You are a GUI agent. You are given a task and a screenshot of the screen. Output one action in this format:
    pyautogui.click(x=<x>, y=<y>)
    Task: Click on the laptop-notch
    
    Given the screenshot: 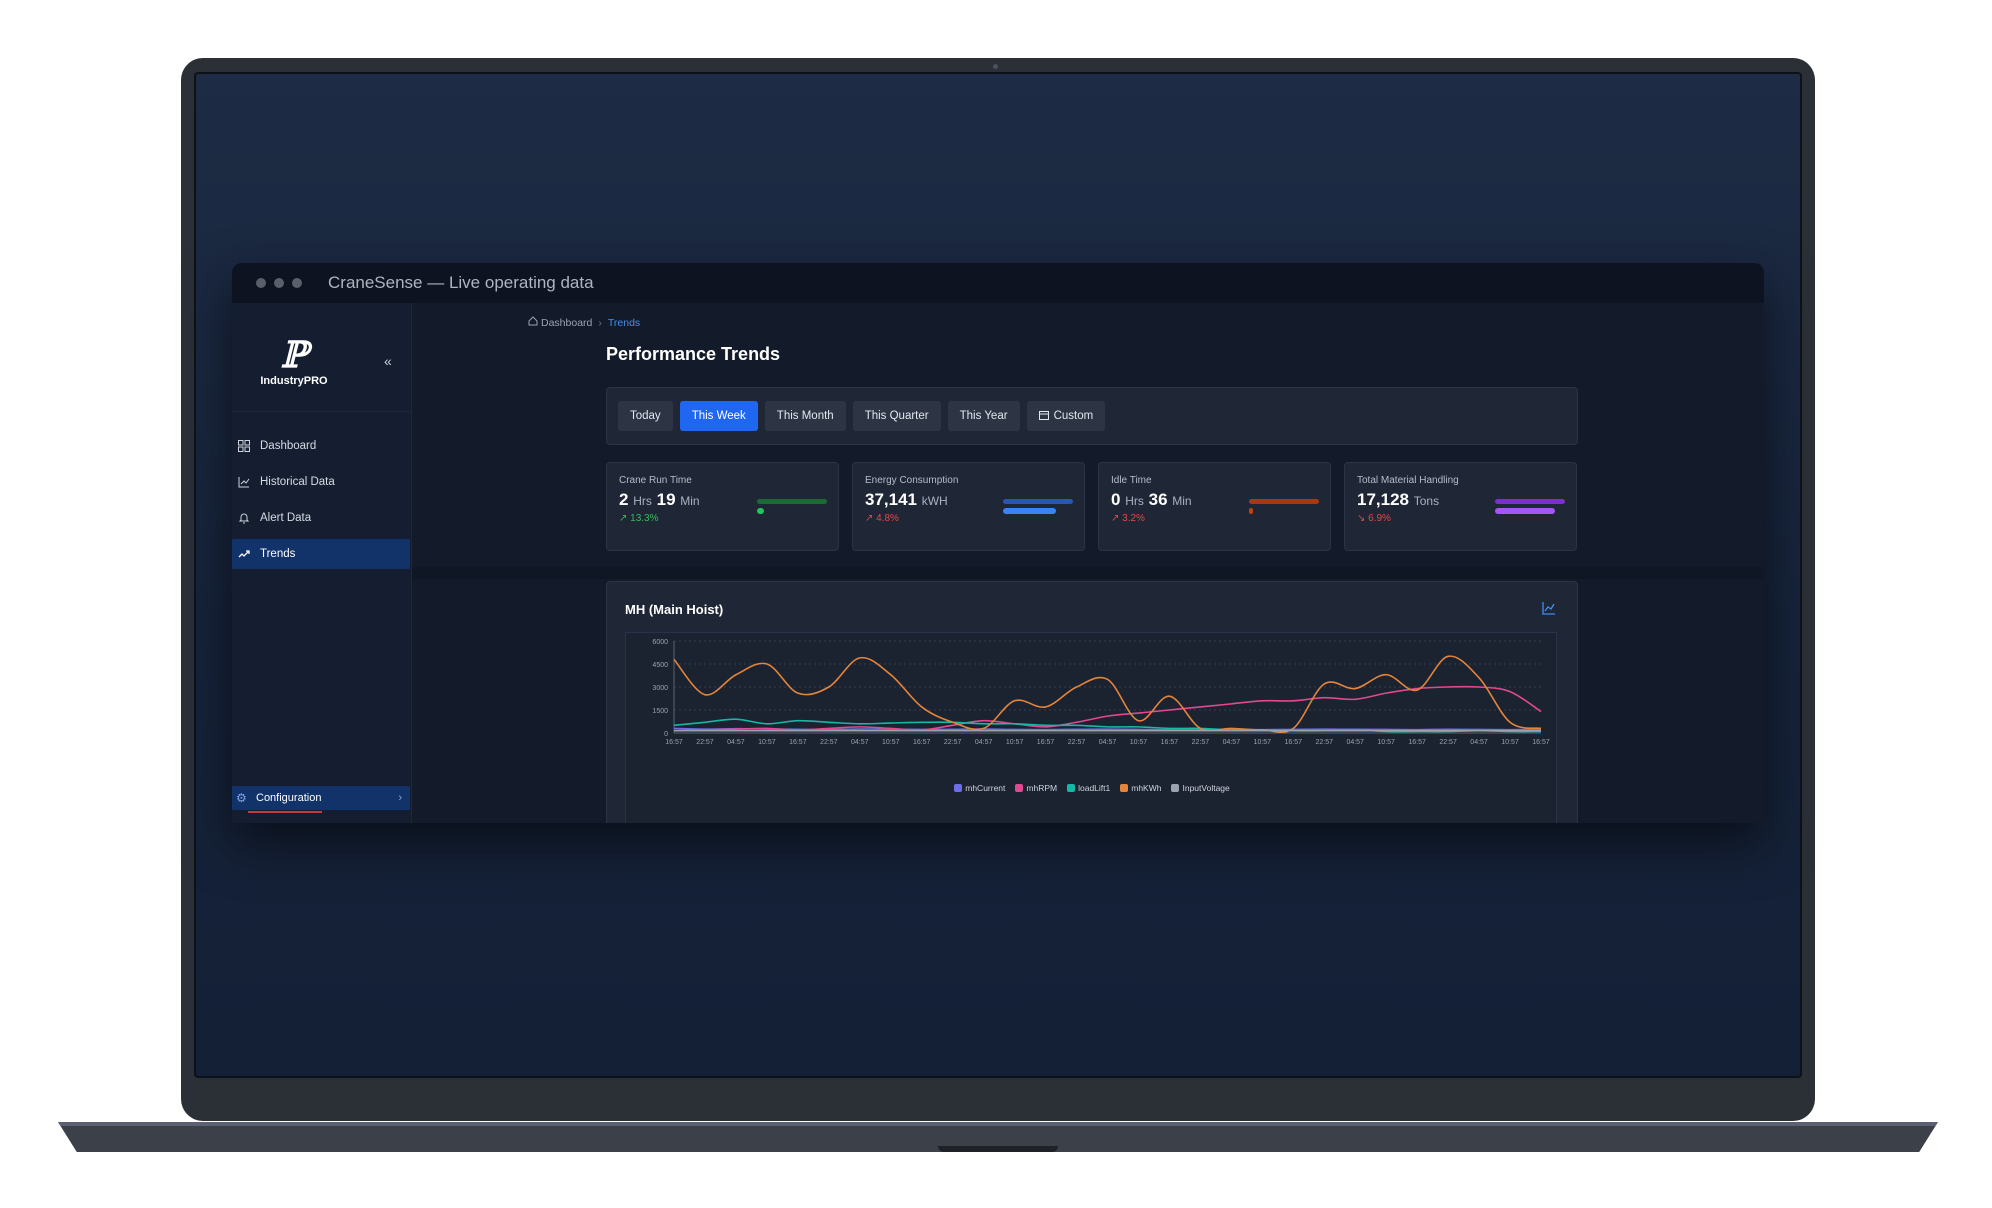 What is the action you would take?
    pyautogui.click(x=998, y=1149)
    